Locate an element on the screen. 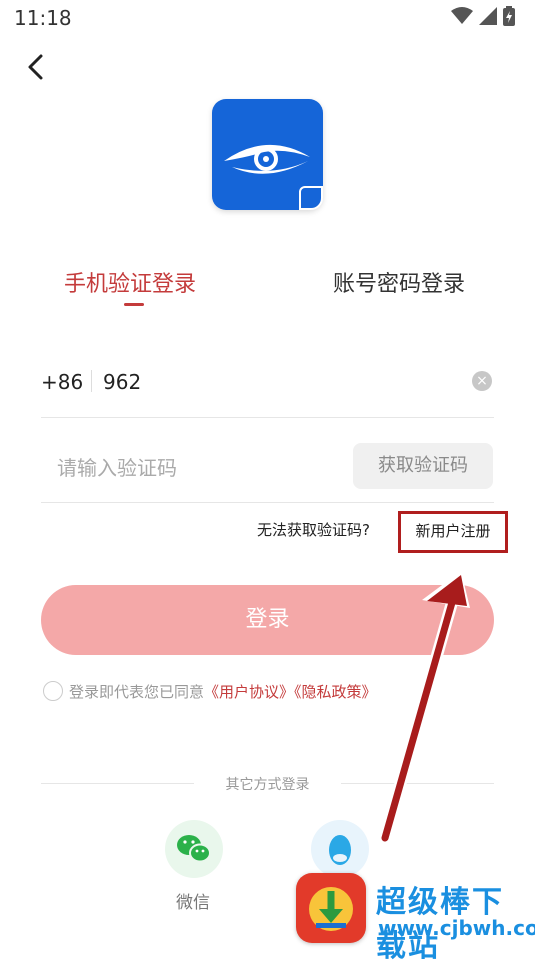 This screenshot has width=535, height=965. chevron-left-icon is located at coordinates (35, 67).